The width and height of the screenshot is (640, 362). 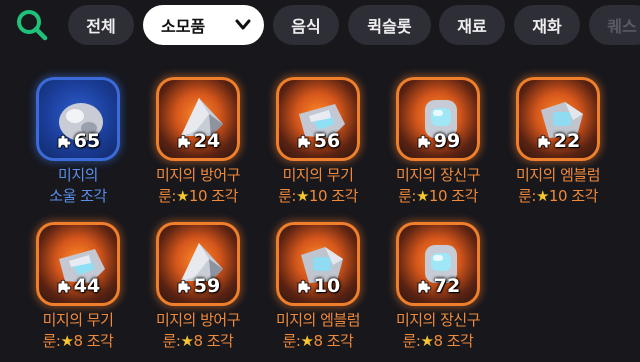 I want to click on inventory-item: 10 미지의 엠블럼룬:★8 조각, so click(x=318, y=292).